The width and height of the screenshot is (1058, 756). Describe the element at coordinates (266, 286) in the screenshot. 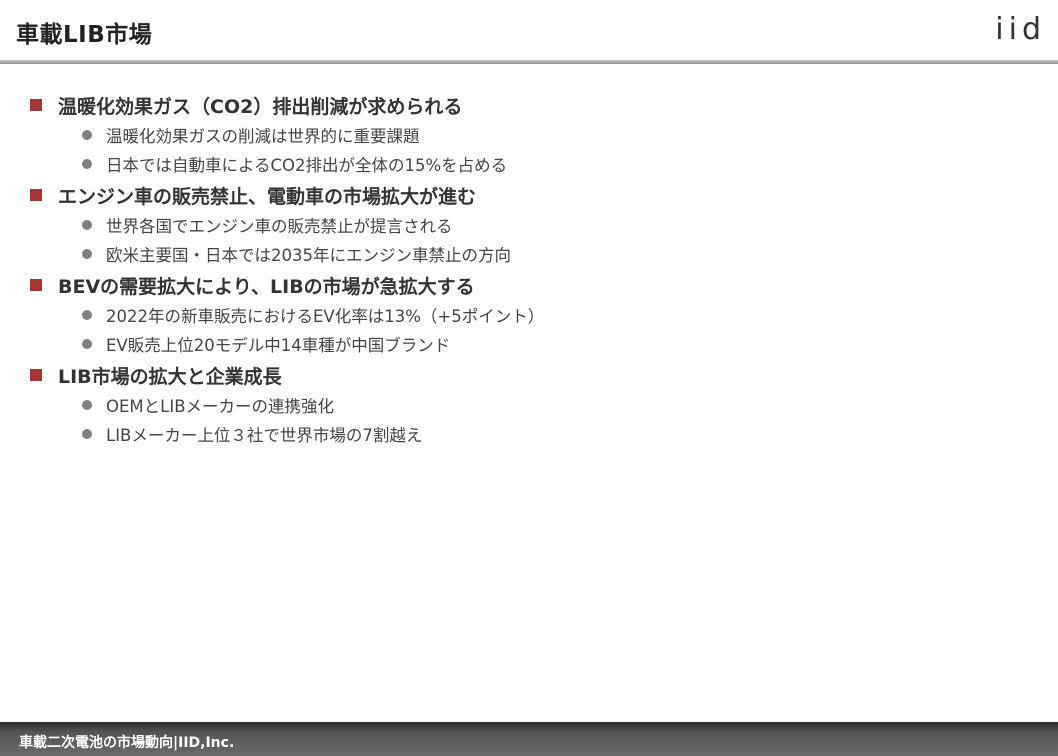

I see `section-heading-text: BEVの需要拡大により、LIBの市場が急拡大する` at that location.